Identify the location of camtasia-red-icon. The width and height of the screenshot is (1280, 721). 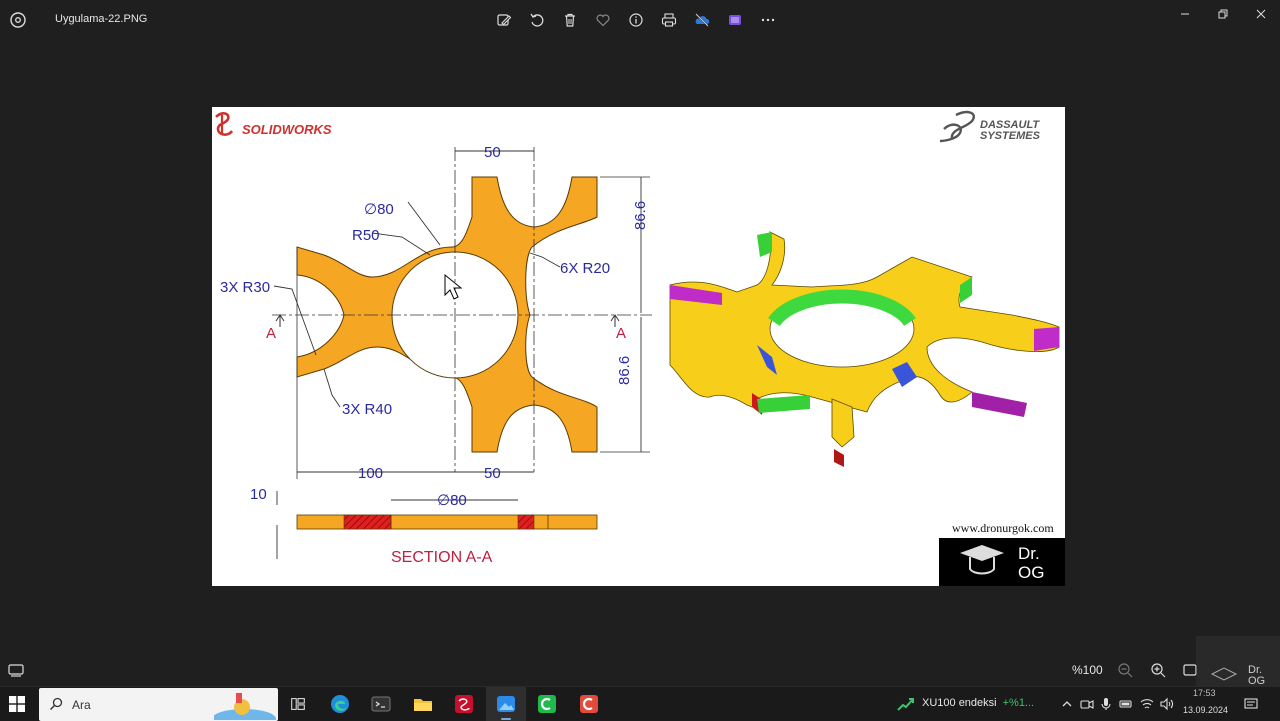
(589, 704).